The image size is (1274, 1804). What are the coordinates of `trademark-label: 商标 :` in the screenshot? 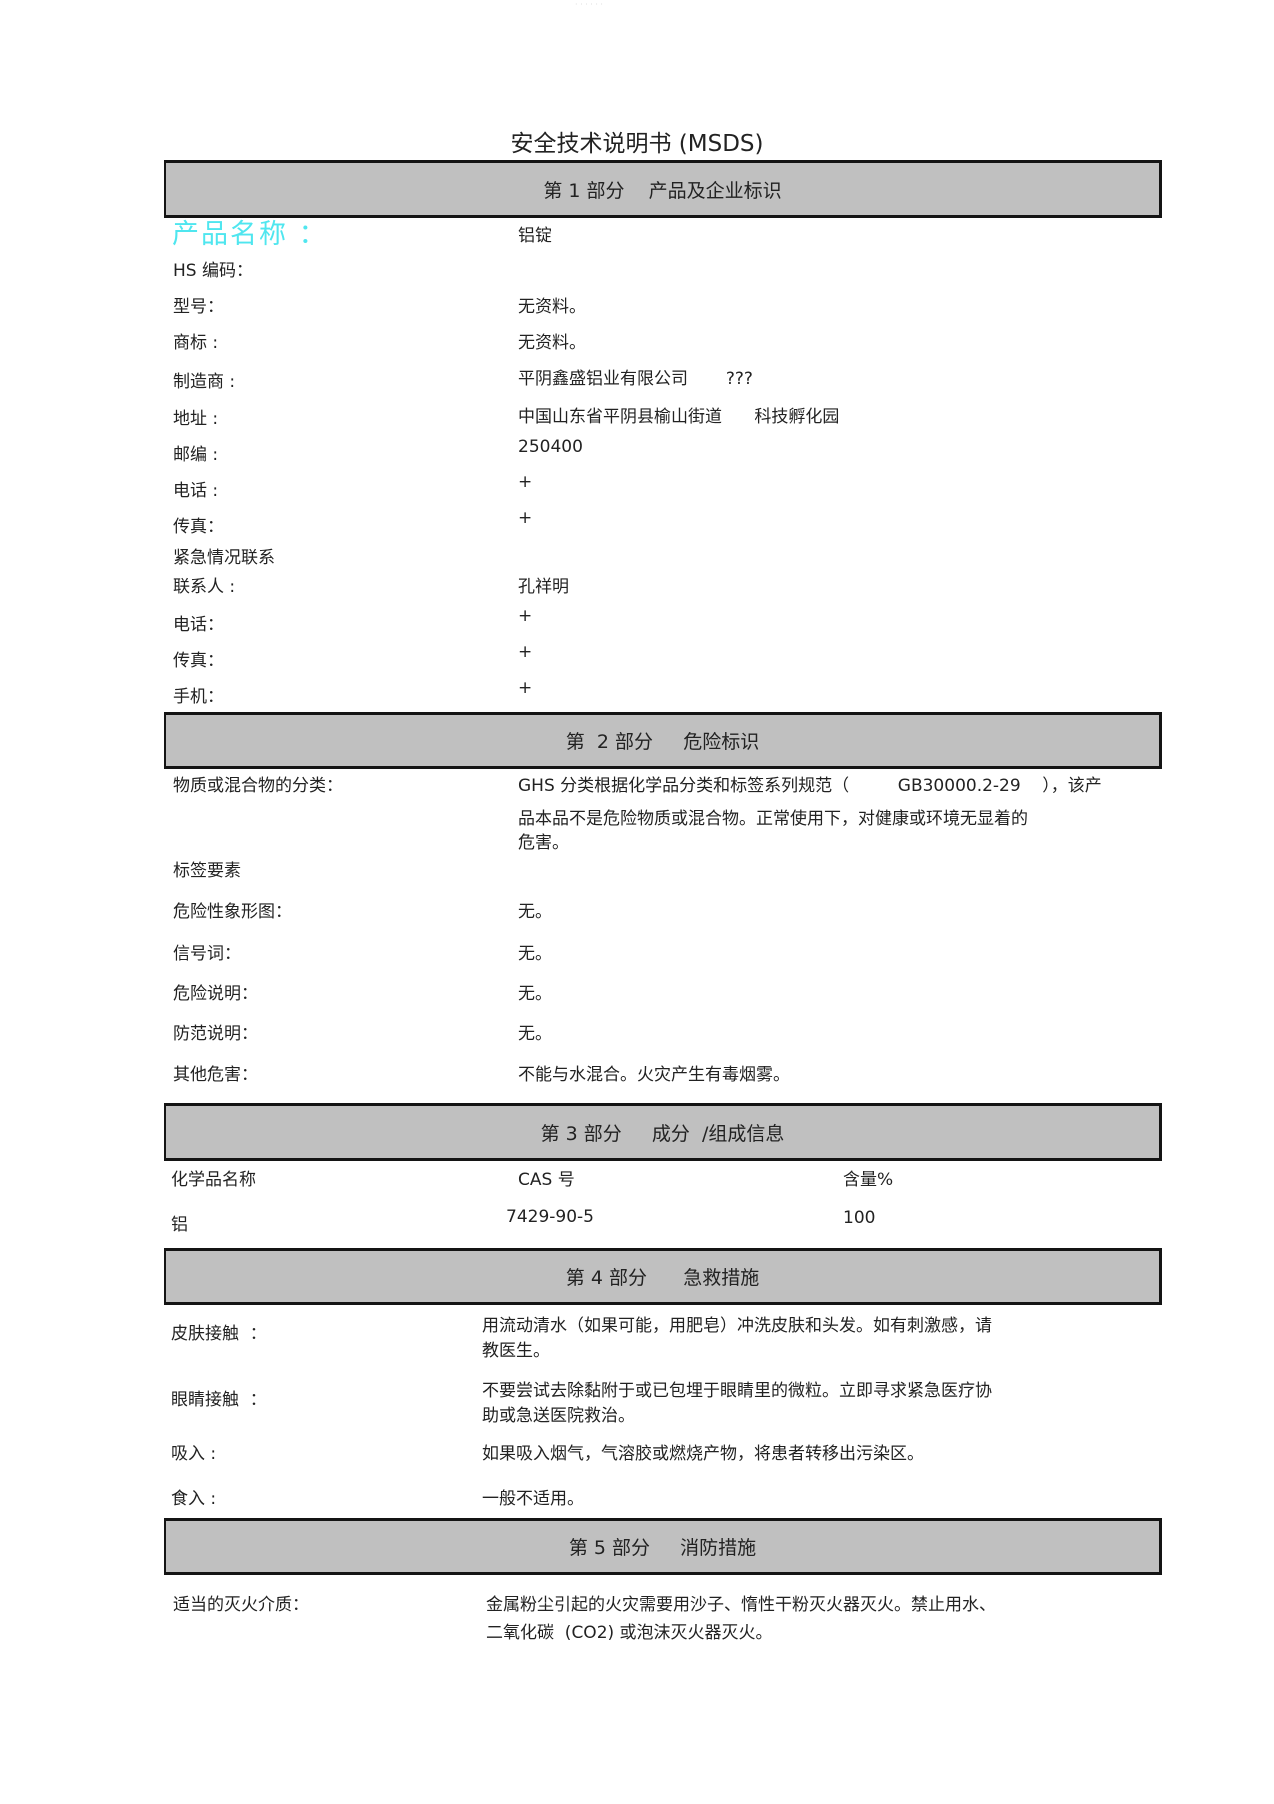 It's located at (196, 343).